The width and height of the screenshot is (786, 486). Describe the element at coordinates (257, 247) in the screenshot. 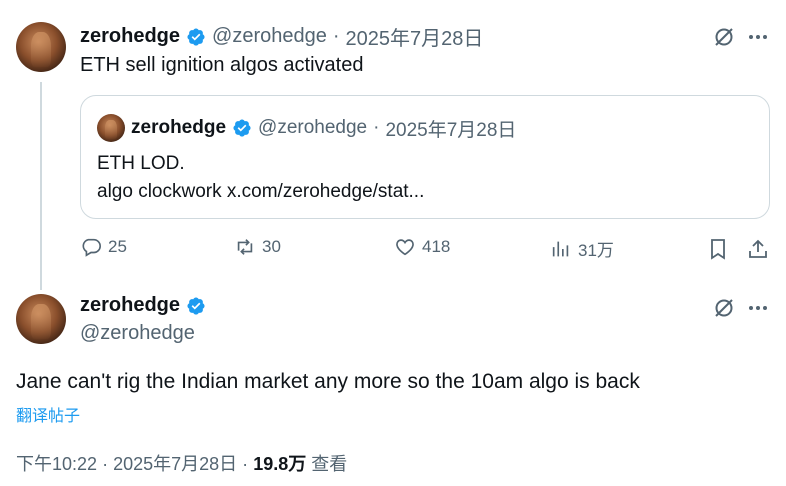

I see `repost-button: 30` at that location.